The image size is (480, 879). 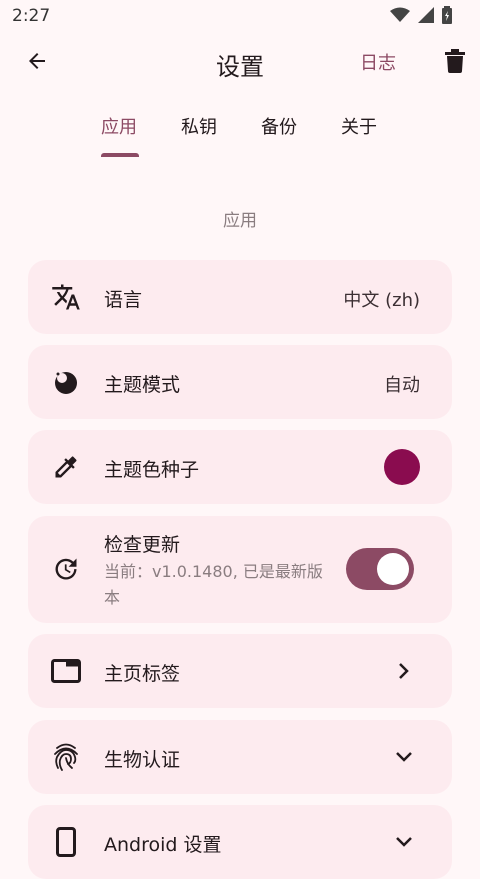 I want to click on status-time: 2:27, so click(x=31, y=16).